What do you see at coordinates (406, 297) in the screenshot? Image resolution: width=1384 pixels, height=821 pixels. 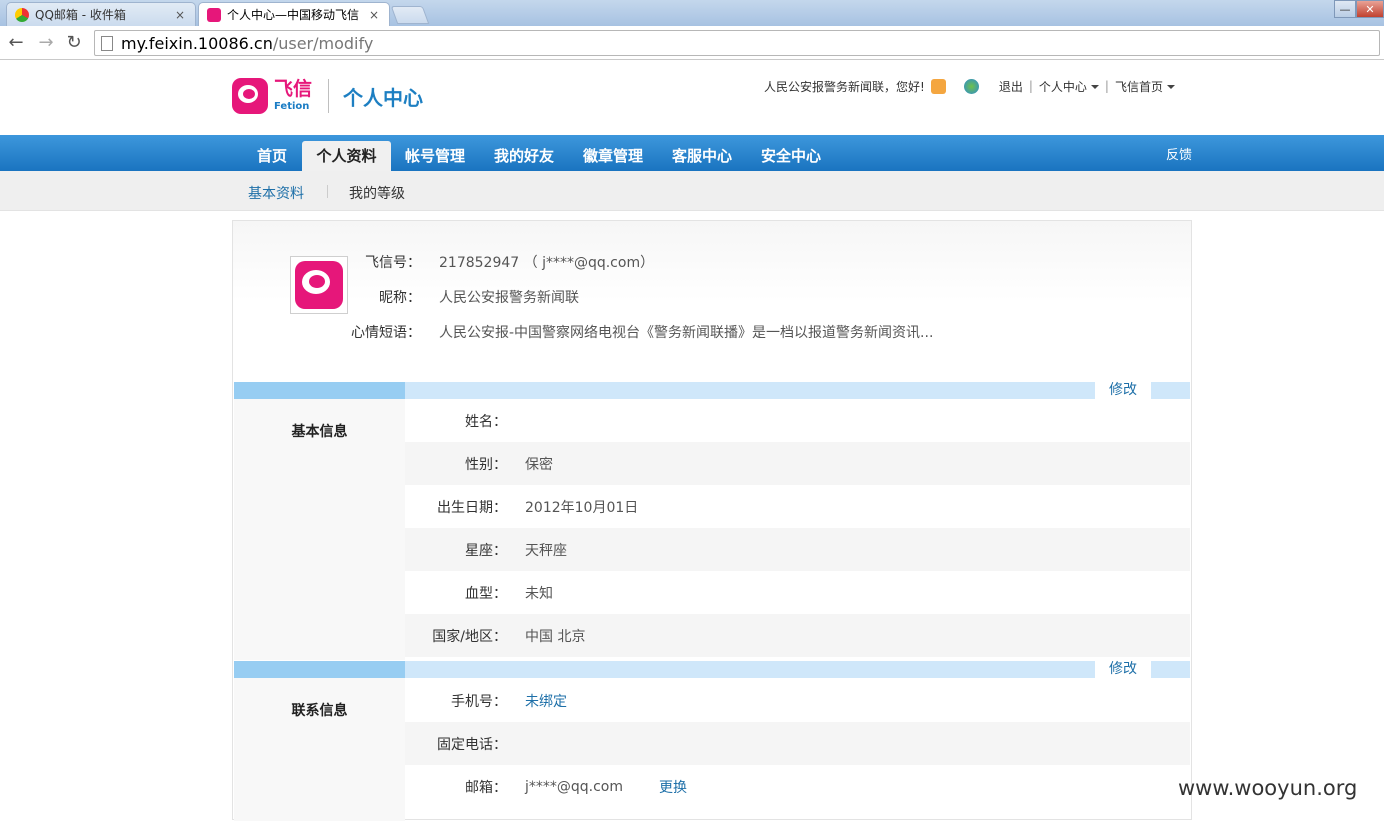 I see `nickname-row: 昵称： 人民公安报警务新闻联` at bounding box center [406, 297].